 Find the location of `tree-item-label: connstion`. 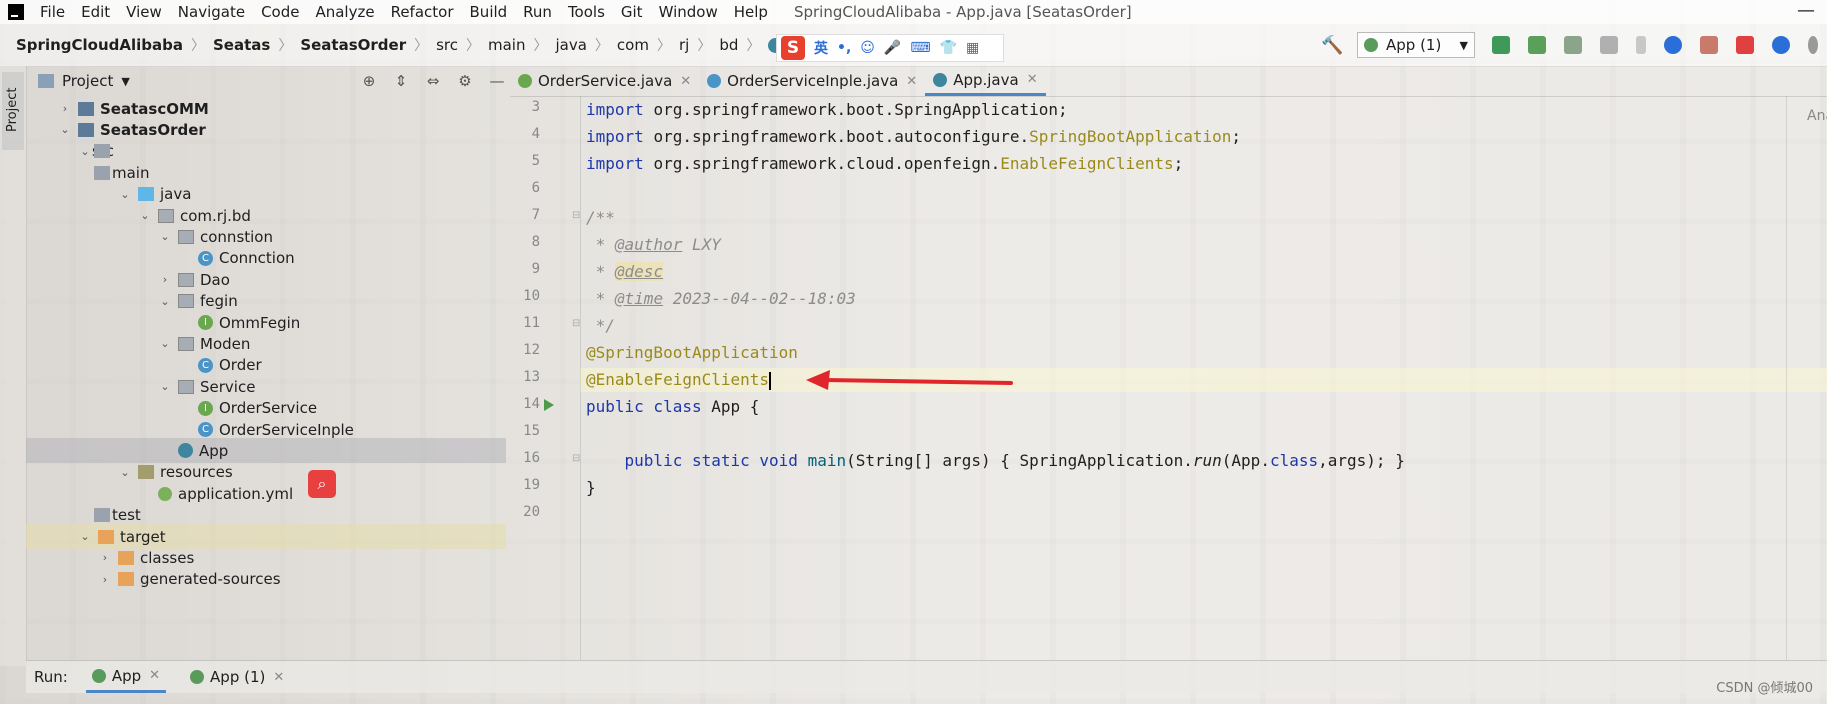

tree-item-label: connstion is located at coordinates (236, 236).